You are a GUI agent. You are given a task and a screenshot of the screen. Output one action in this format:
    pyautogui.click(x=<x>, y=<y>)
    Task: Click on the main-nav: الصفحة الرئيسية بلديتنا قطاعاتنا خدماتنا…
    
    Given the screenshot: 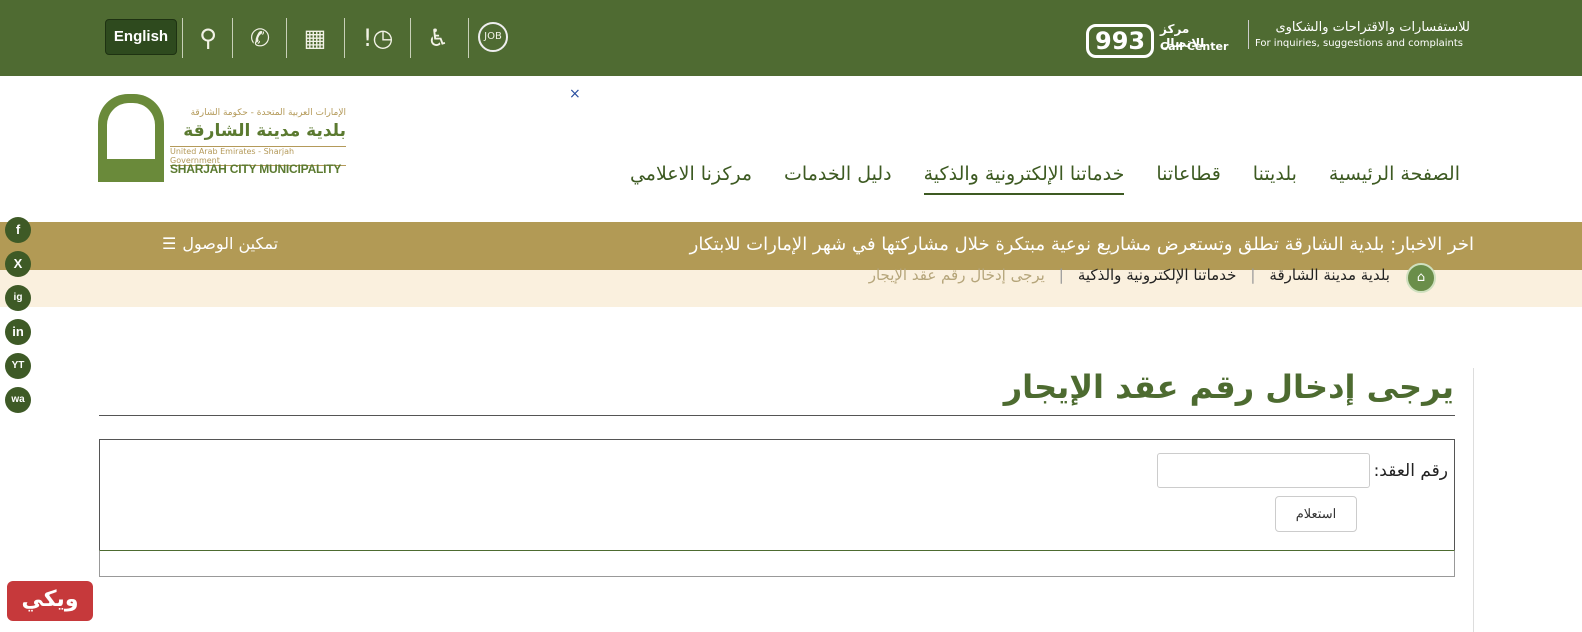 What is the action you would take?
    pyautogui.click(x=1045, y=179)
    